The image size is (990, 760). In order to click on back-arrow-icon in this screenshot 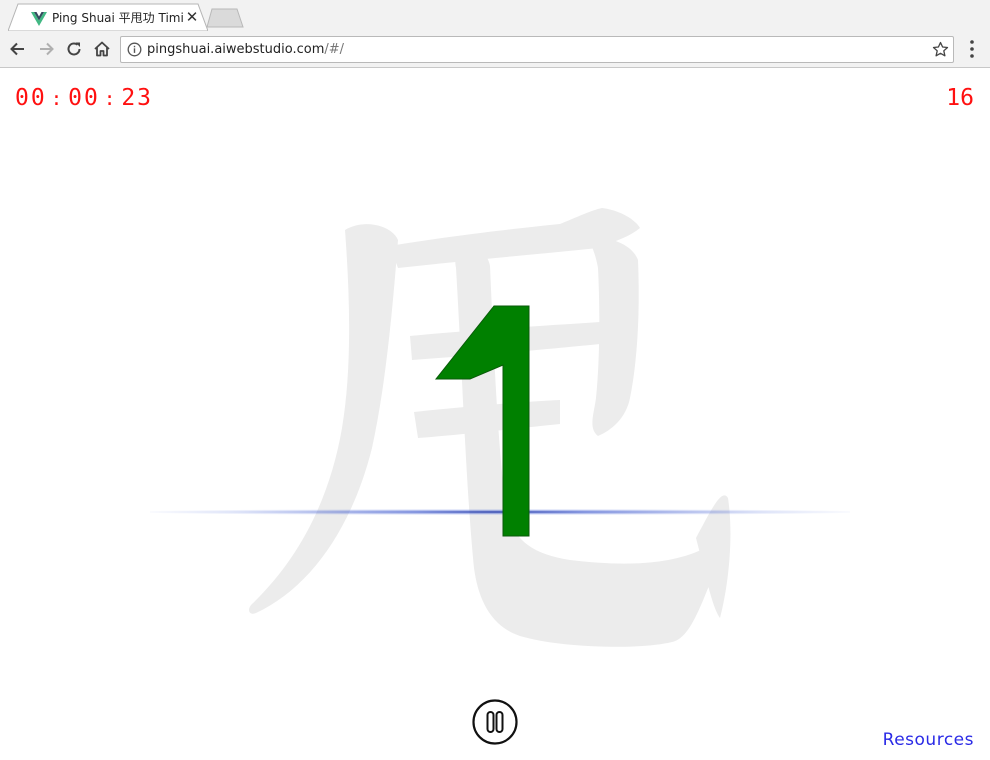, I will do `click(17, 49)`.